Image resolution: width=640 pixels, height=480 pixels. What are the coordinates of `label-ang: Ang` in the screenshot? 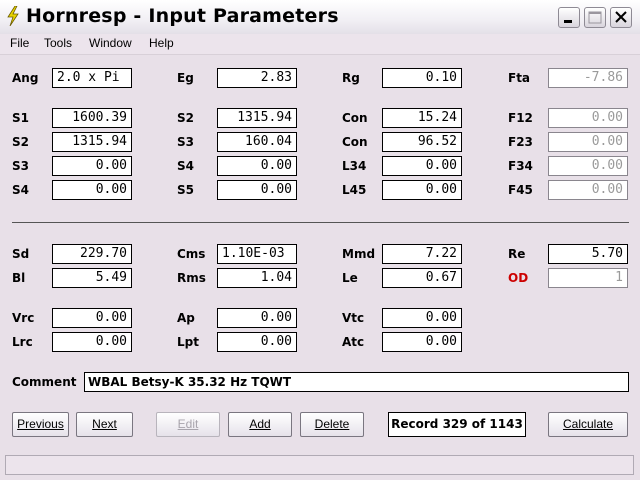 It's located at (25, 78).